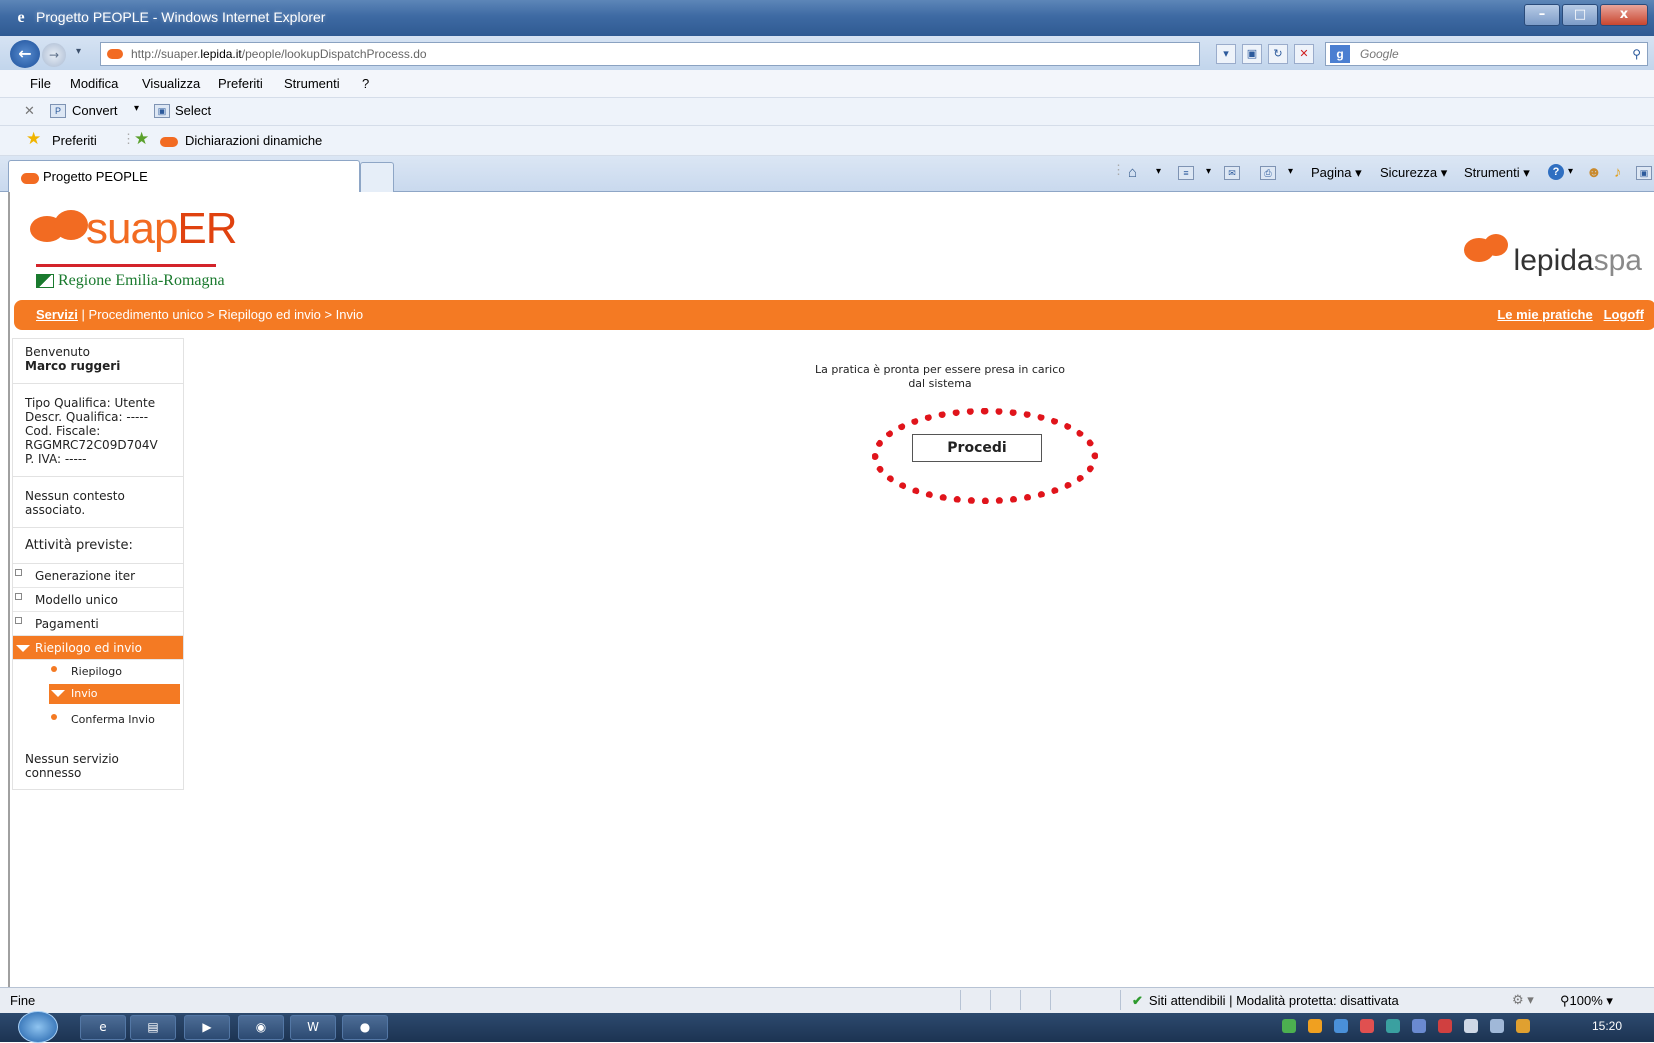 The height and width of the screenshot is (1043, 1654). What do you see at coordinates (72, 766) in the screenshot?
I see `servizio-note: Nessun servizio connesso` at bounding box center [72, 766].